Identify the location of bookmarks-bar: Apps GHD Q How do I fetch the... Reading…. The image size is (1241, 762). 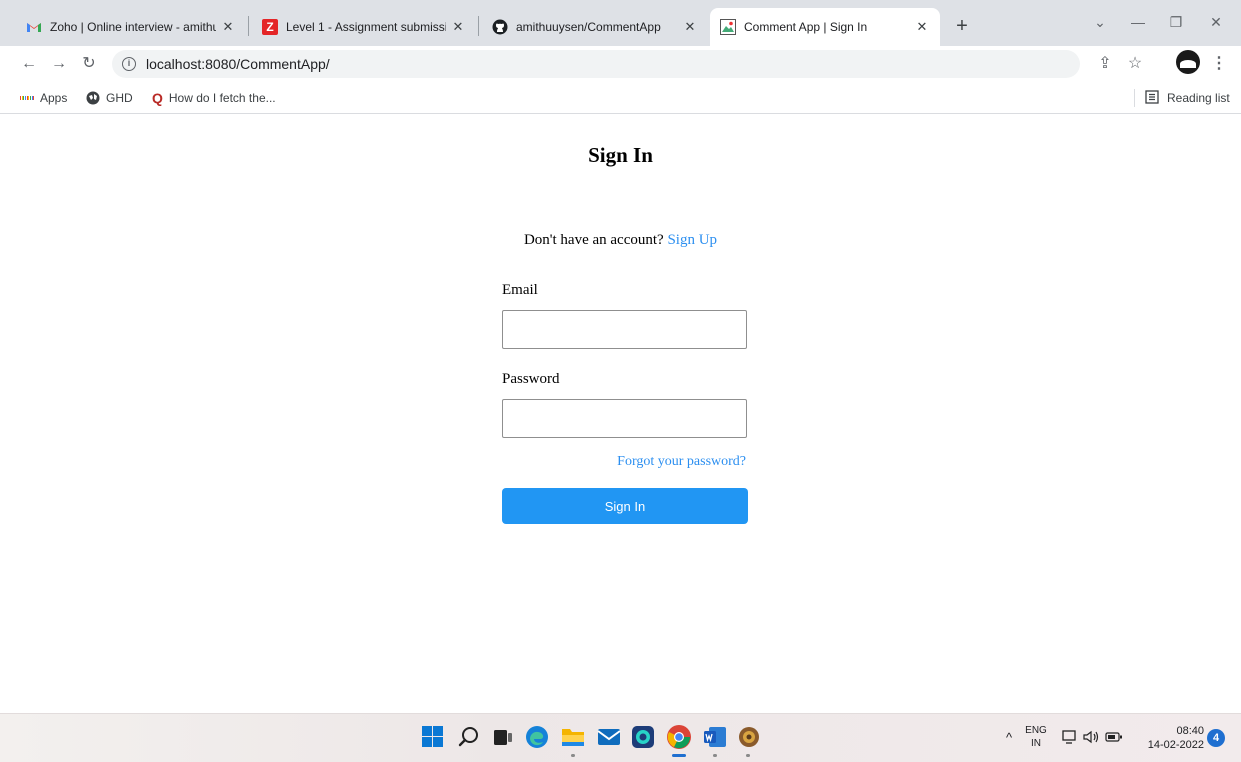
(620, 98).